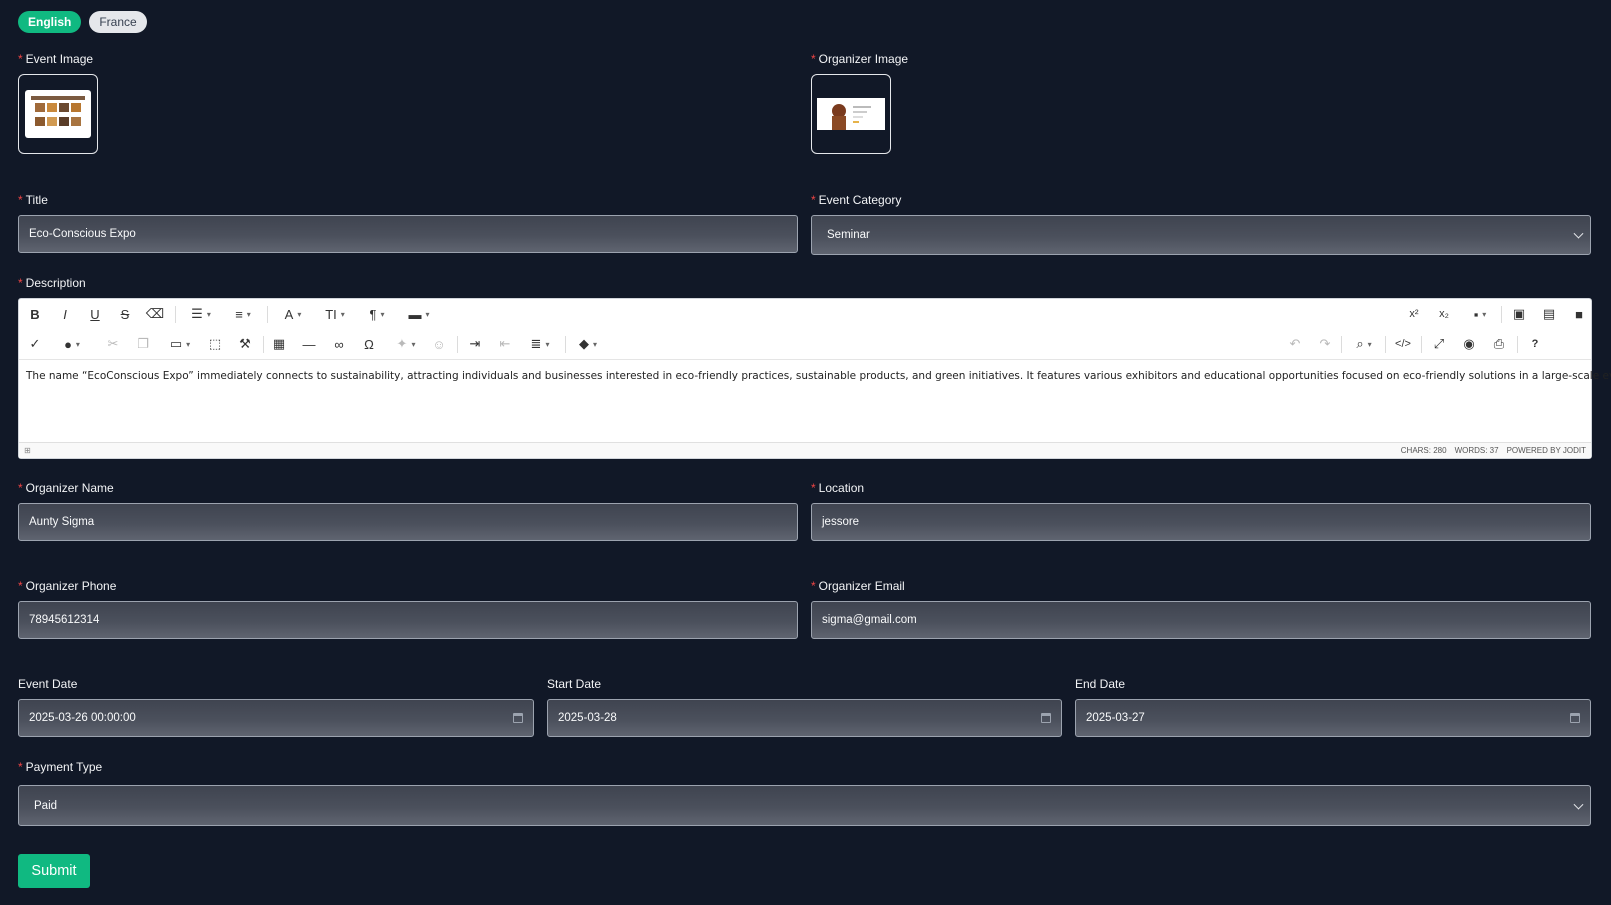 The height and width of the screenshot is (905, 1611). Describe the element at coordinates (1549, 314) in the screenshot. I see `document-icon: ▤` at that location.